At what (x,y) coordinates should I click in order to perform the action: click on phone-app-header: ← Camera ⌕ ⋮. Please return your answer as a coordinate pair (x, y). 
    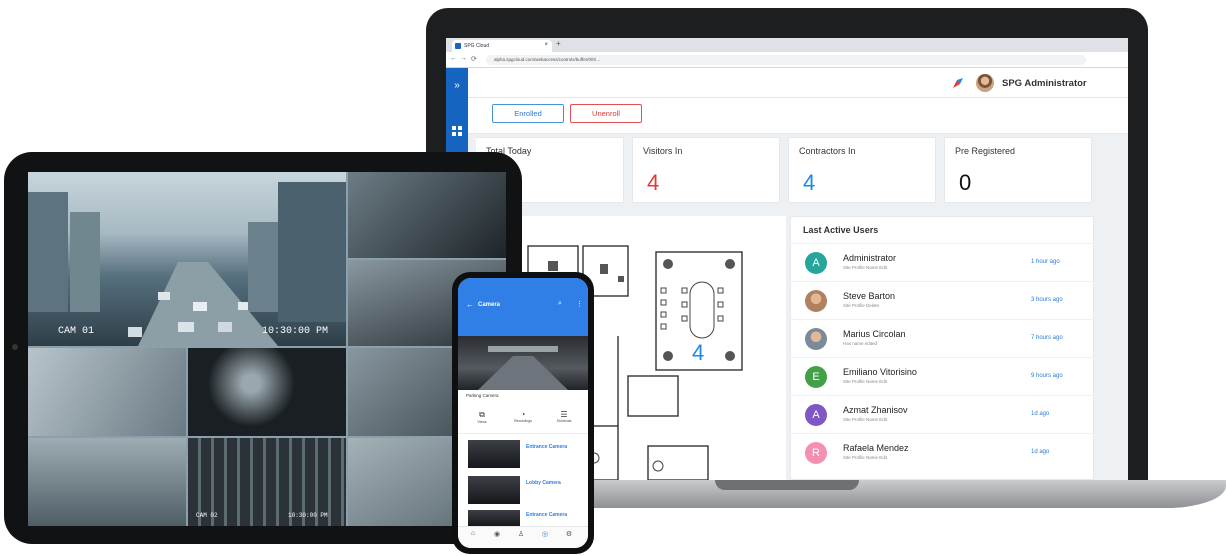
    Looking at the image, I should click on (523, 307).